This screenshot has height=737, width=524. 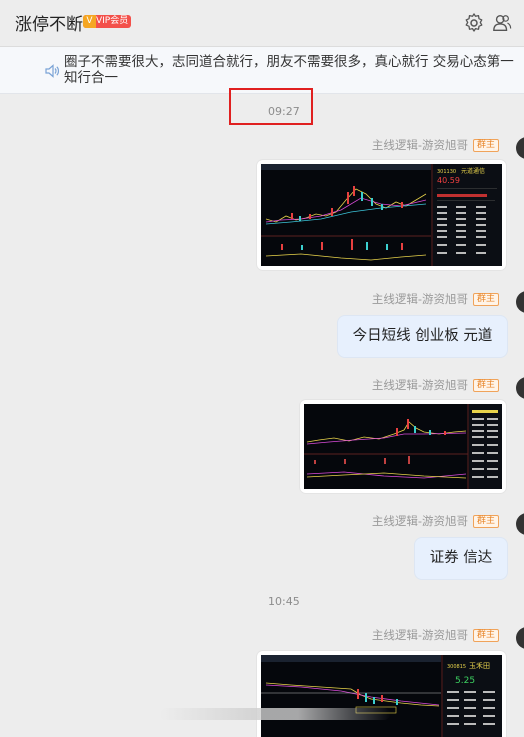 I want to click on settings-icon, so click(x=474, y=23).